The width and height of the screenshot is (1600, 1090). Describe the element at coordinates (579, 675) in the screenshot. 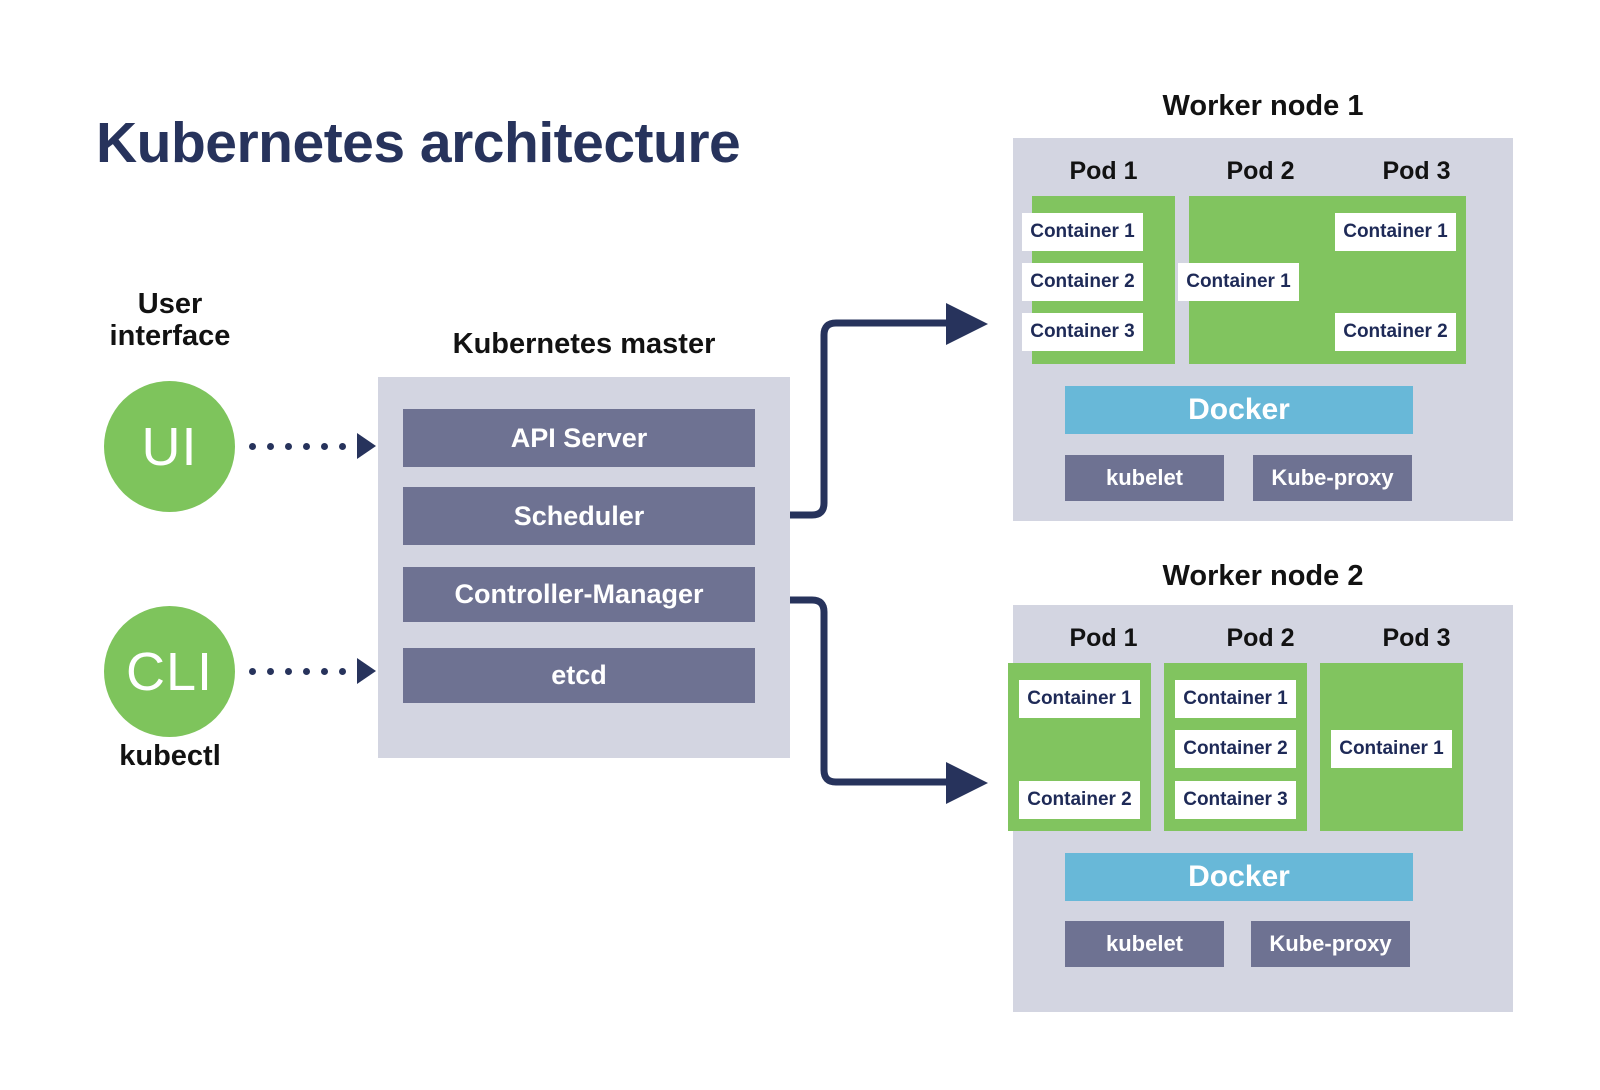

I see `master-component-etcd: etcd` at that location.